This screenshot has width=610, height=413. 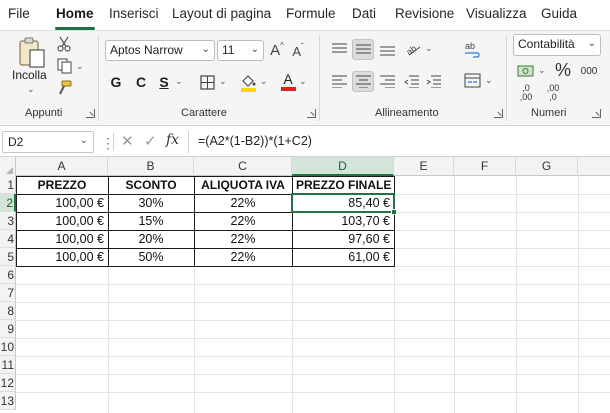 I want to click on row-header-1: 1, so click(x=8, y=185).